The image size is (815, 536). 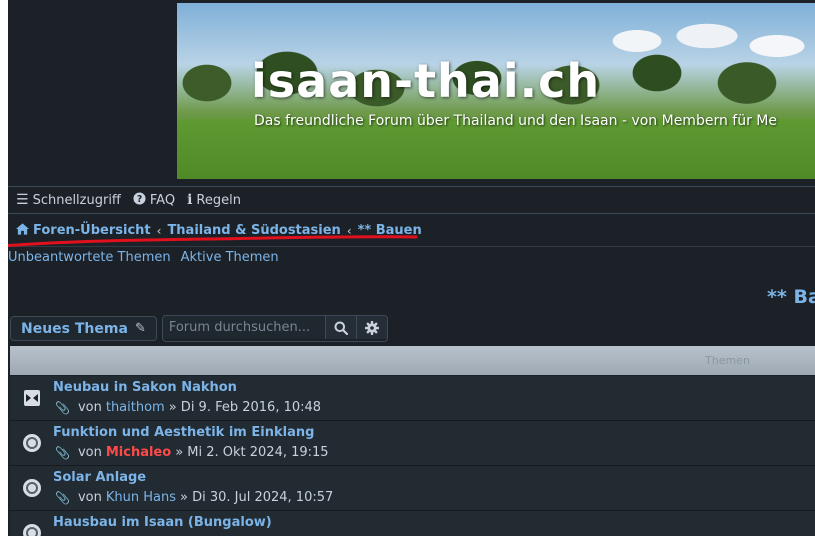 I want to click on topic-meta: 📎 von thaithom » Di 9. Feb 2016, 10:48, so click(x=188, y=407).